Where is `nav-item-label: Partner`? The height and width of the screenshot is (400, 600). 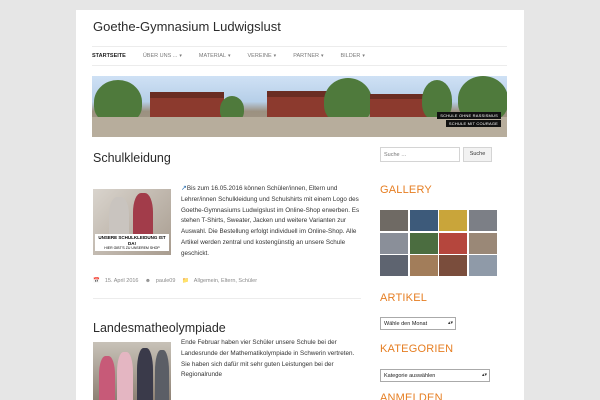
nav-item-label: Partner is located at coordinates (306, 56).